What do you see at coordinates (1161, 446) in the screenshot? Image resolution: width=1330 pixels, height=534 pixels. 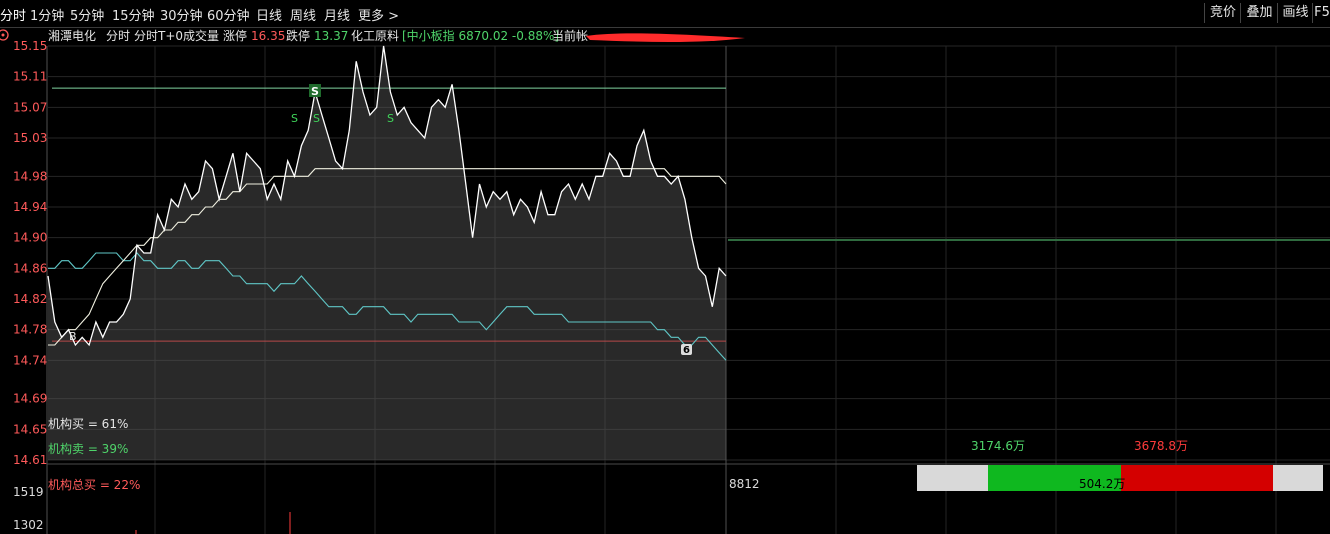 I see `red-amount: 3678.8万` at bounding box center [1161, 446].